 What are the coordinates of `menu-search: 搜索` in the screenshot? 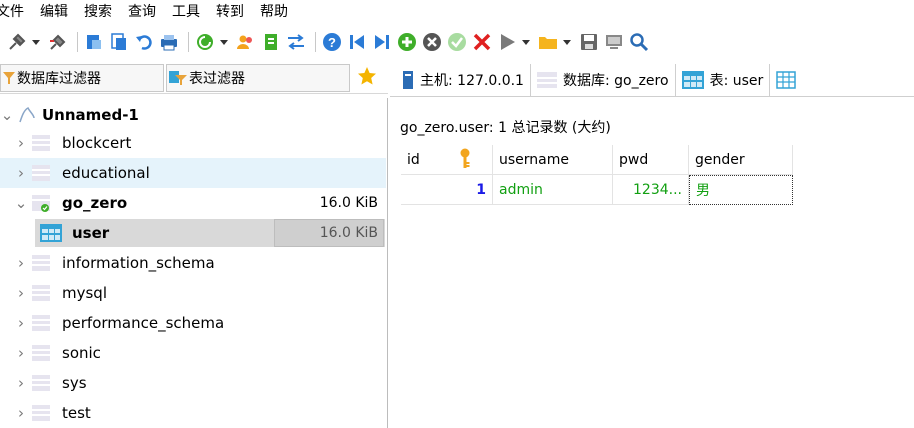 It's located at (98, 11).